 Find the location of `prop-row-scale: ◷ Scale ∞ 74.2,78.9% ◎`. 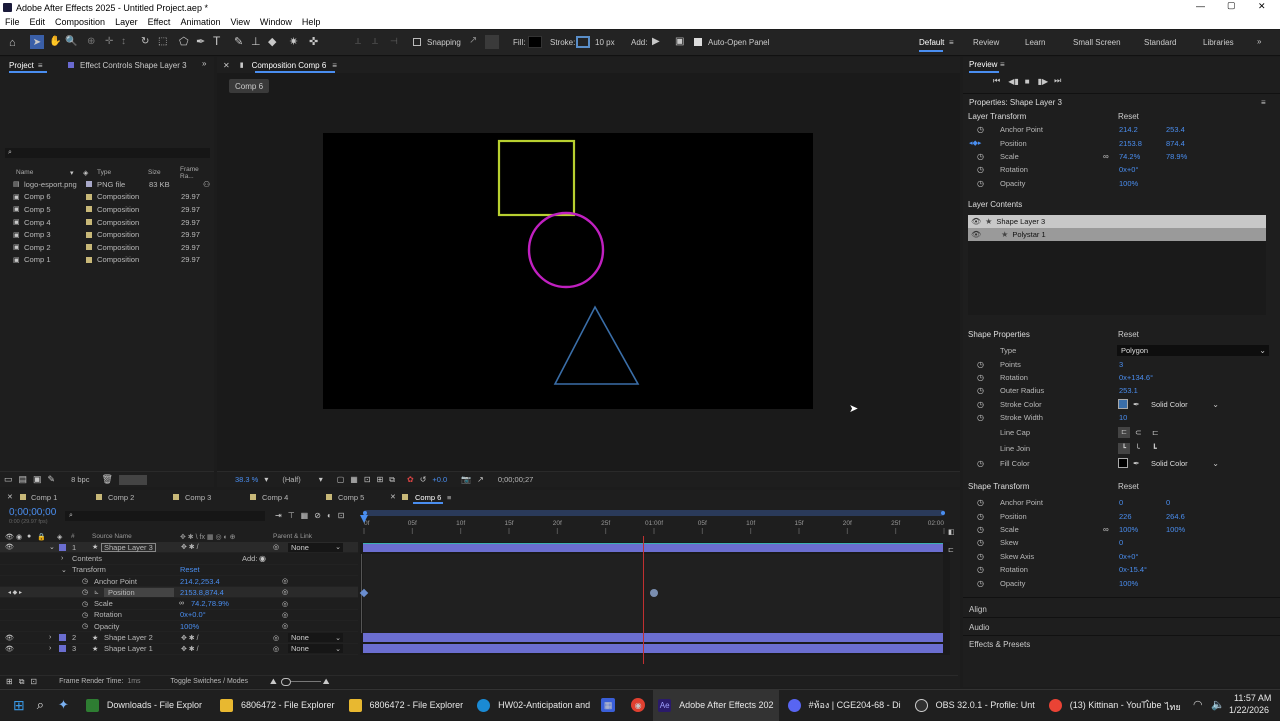

prop-row-scale: ◷ Scale ∞ 74.2,78.9% ◎ is located at coordinates (179, 604).